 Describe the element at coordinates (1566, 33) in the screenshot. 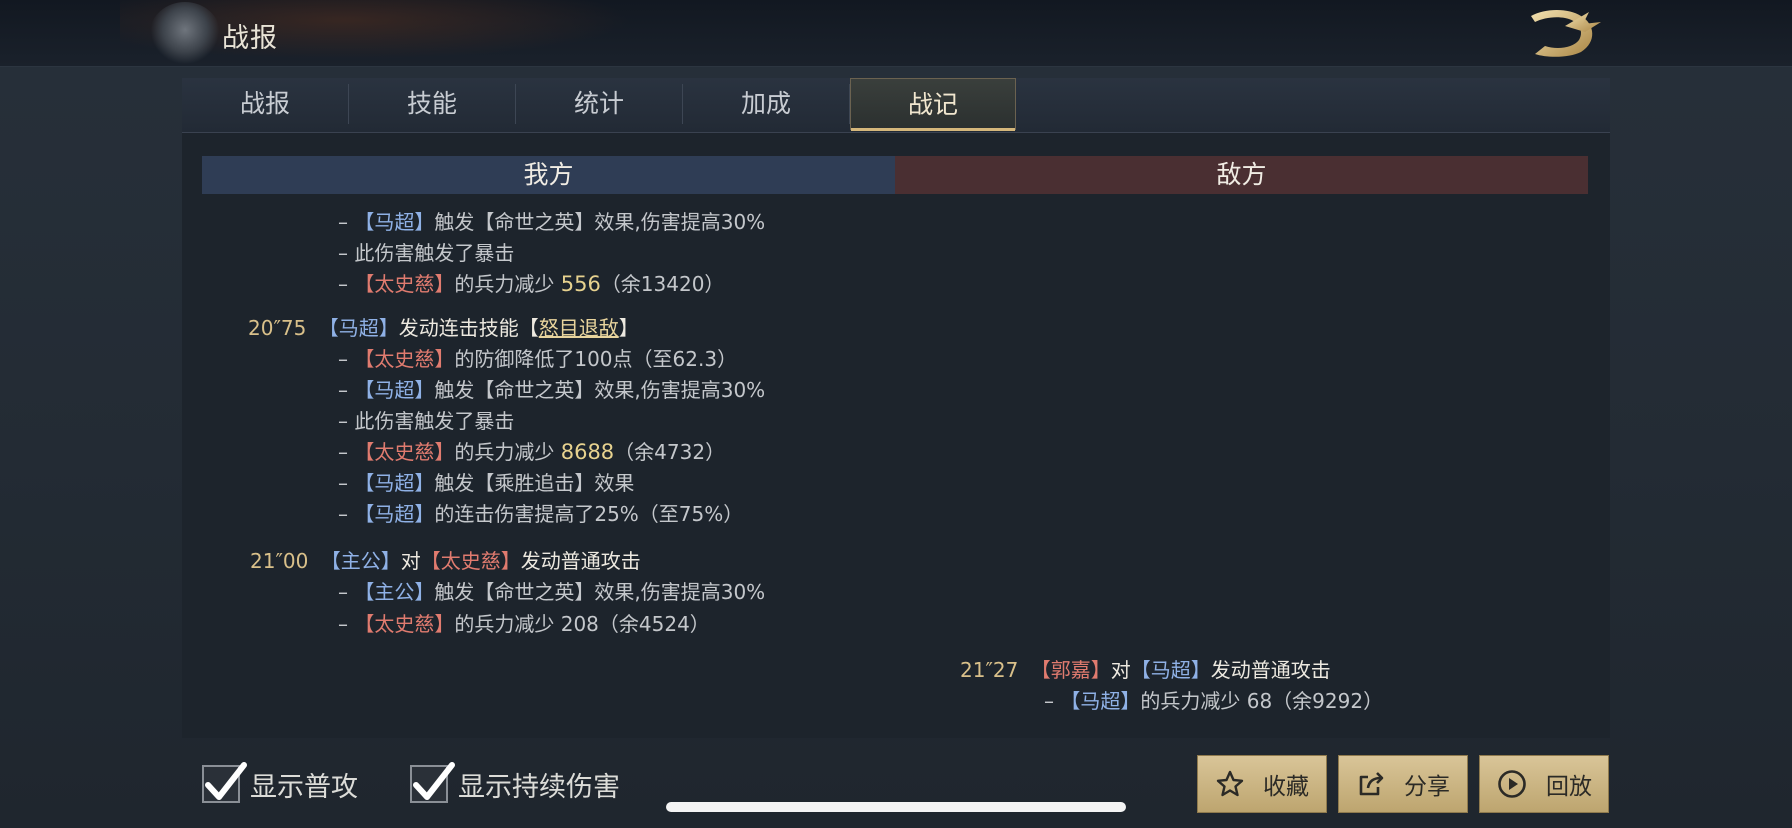

I see `dragon-logo-icon` at that location.